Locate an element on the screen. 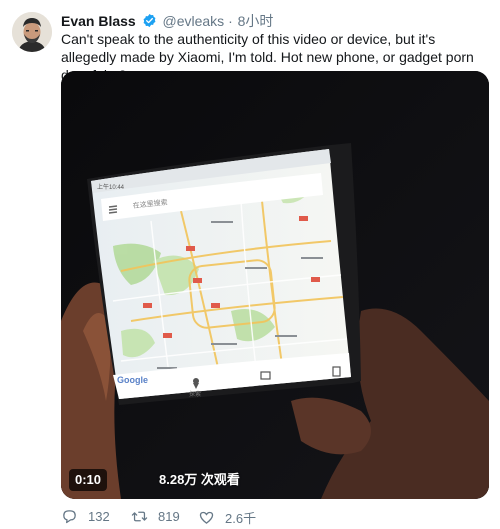 Image resolution: width=500 pixels, height=529 pixels. retweet-icon is located at coordinates (139, 516).